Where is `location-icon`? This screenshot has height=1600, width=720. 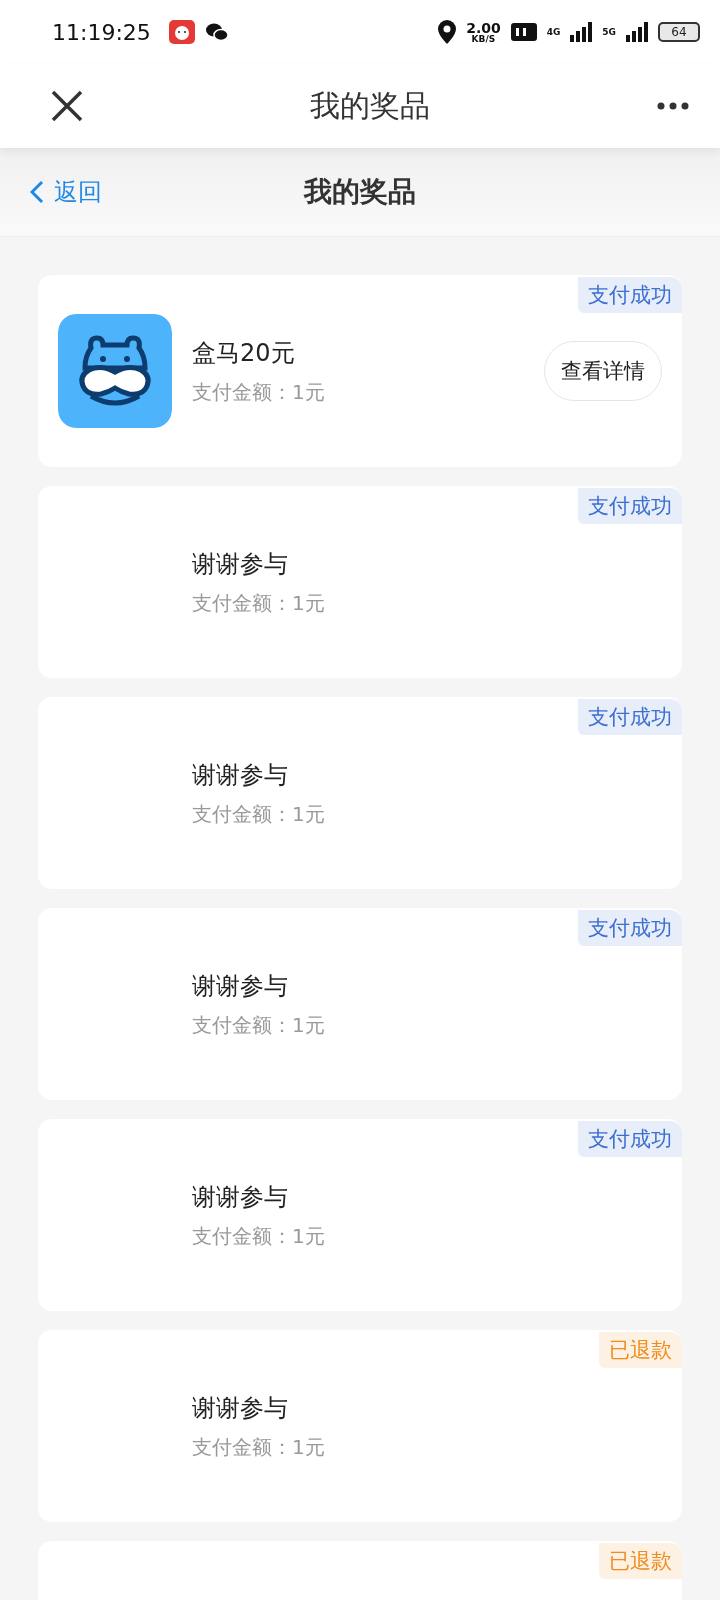 location-icon is located at coordinates (447, 32).